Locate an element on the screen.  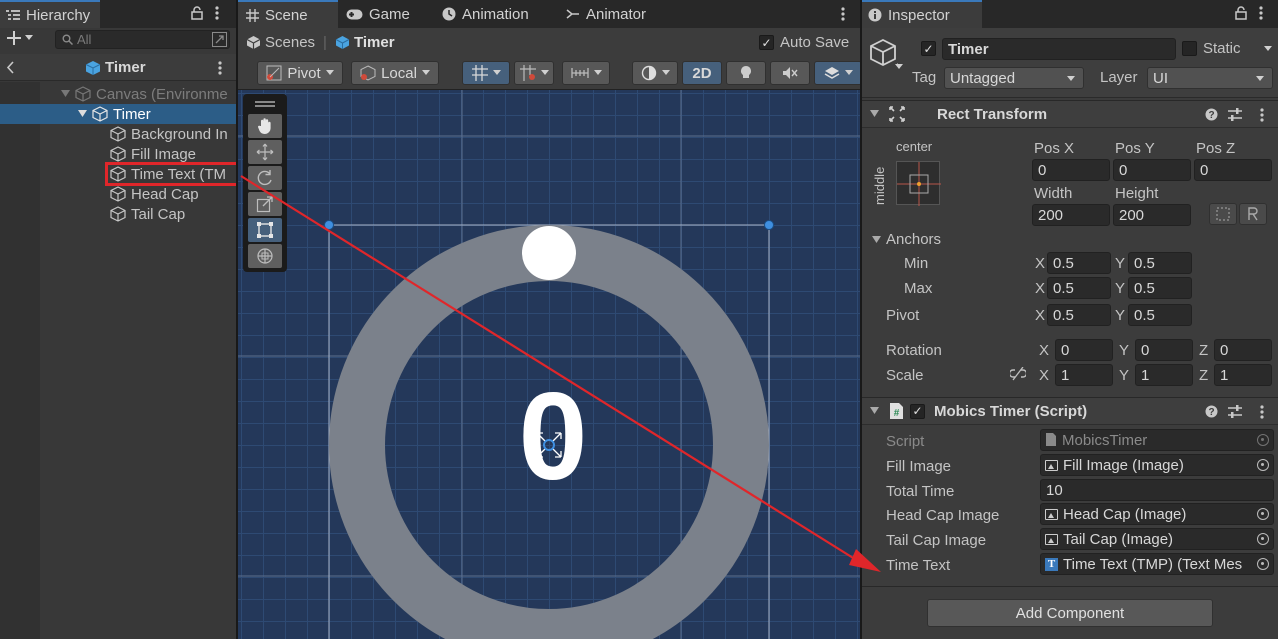
hierarchy-item-fill-image: Fill Image is located at coordinates (118, 154).